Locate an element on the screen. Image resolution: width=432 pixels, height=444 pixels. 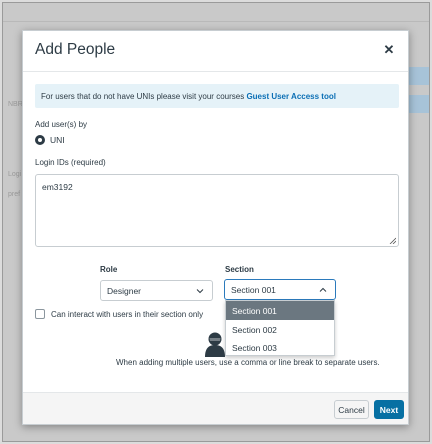
login-ids-value: em3192 is located at coordinates (57, 187).